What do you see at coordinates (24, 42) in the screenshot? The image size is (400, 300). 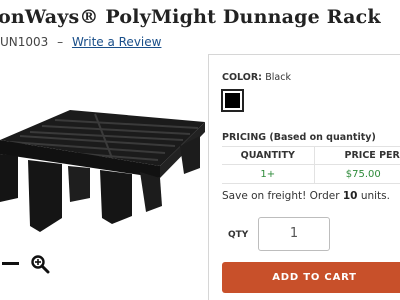 I see `sku-number: UN1003` at bounding box center [24, 42].